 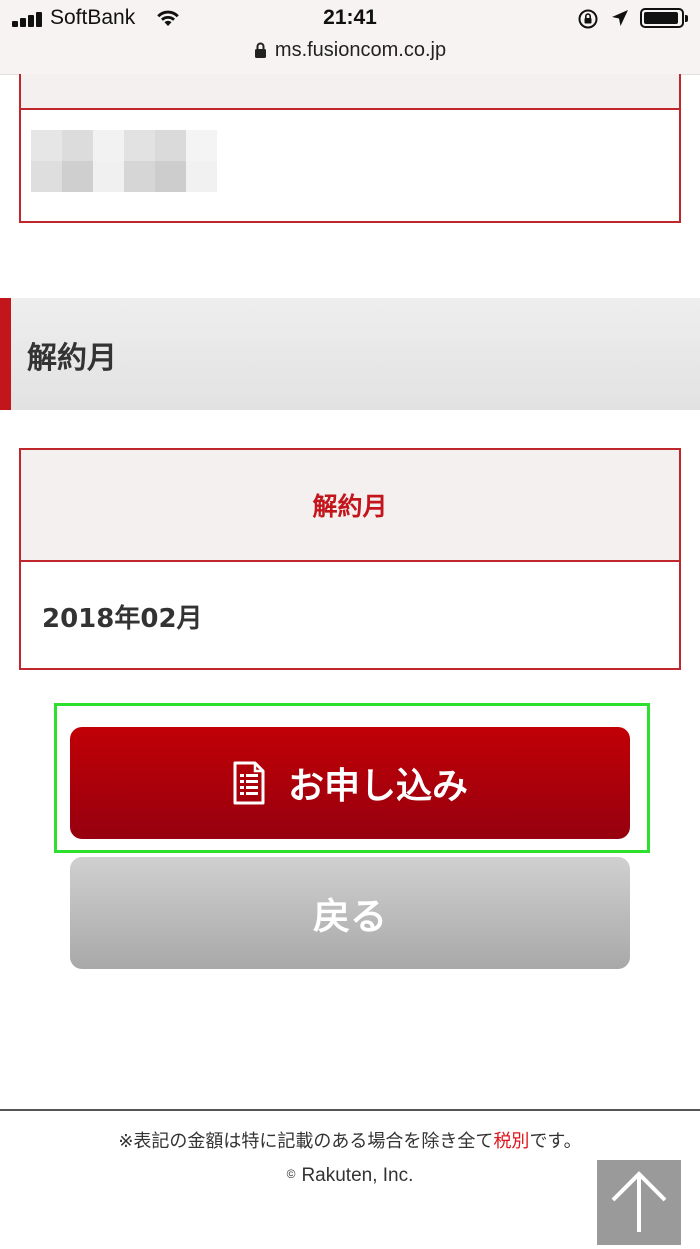 What do you see at coordinates (555, 1141) in the screenshot?
I see `tax-note-end: です。` at bounding box center [555, 1141].